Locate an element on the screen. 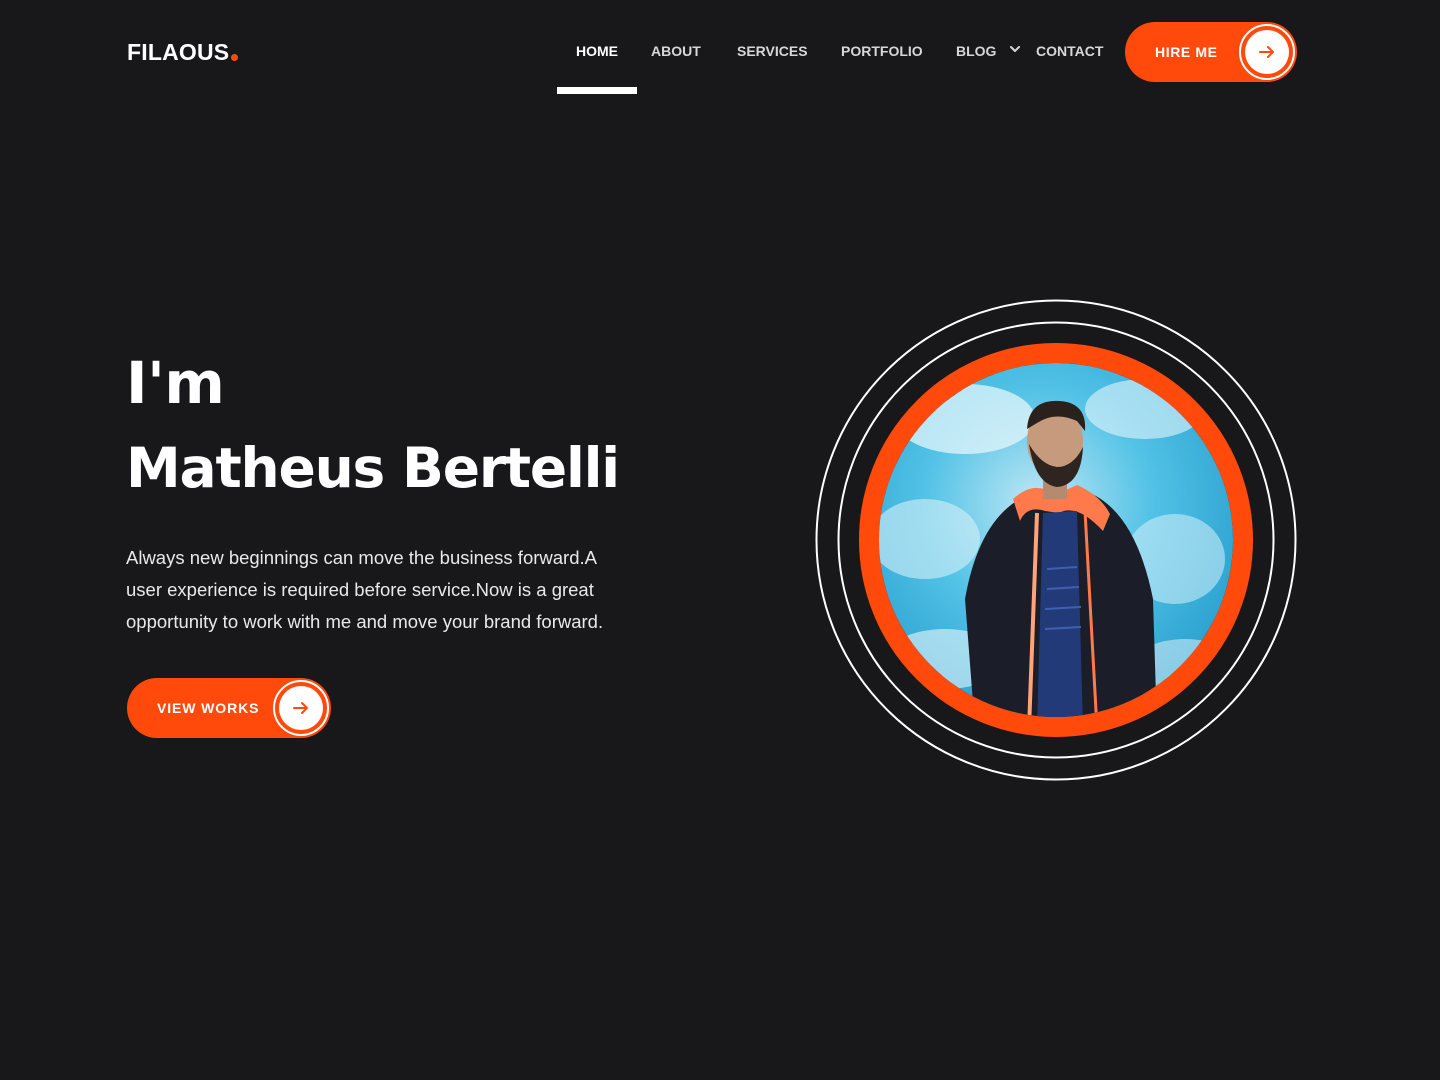  hire-me-label: HIRE ME is located at coordinates (1186, 52).